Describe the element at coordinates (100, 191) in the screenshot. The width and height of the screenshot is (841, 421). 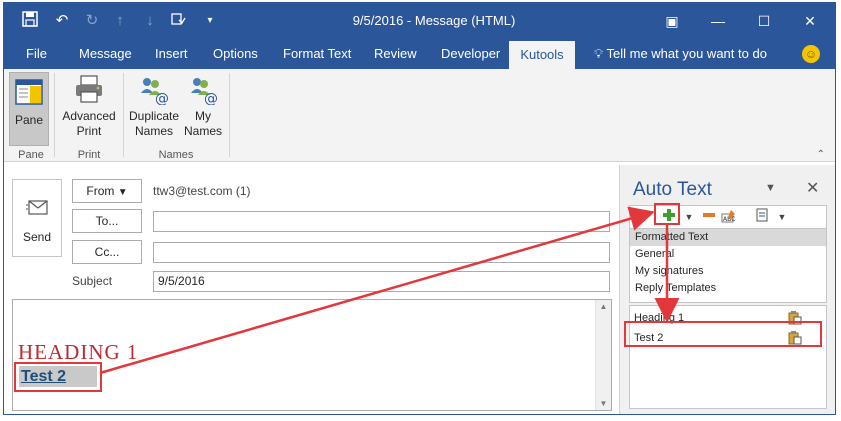
I see `from-label: From` at that location.